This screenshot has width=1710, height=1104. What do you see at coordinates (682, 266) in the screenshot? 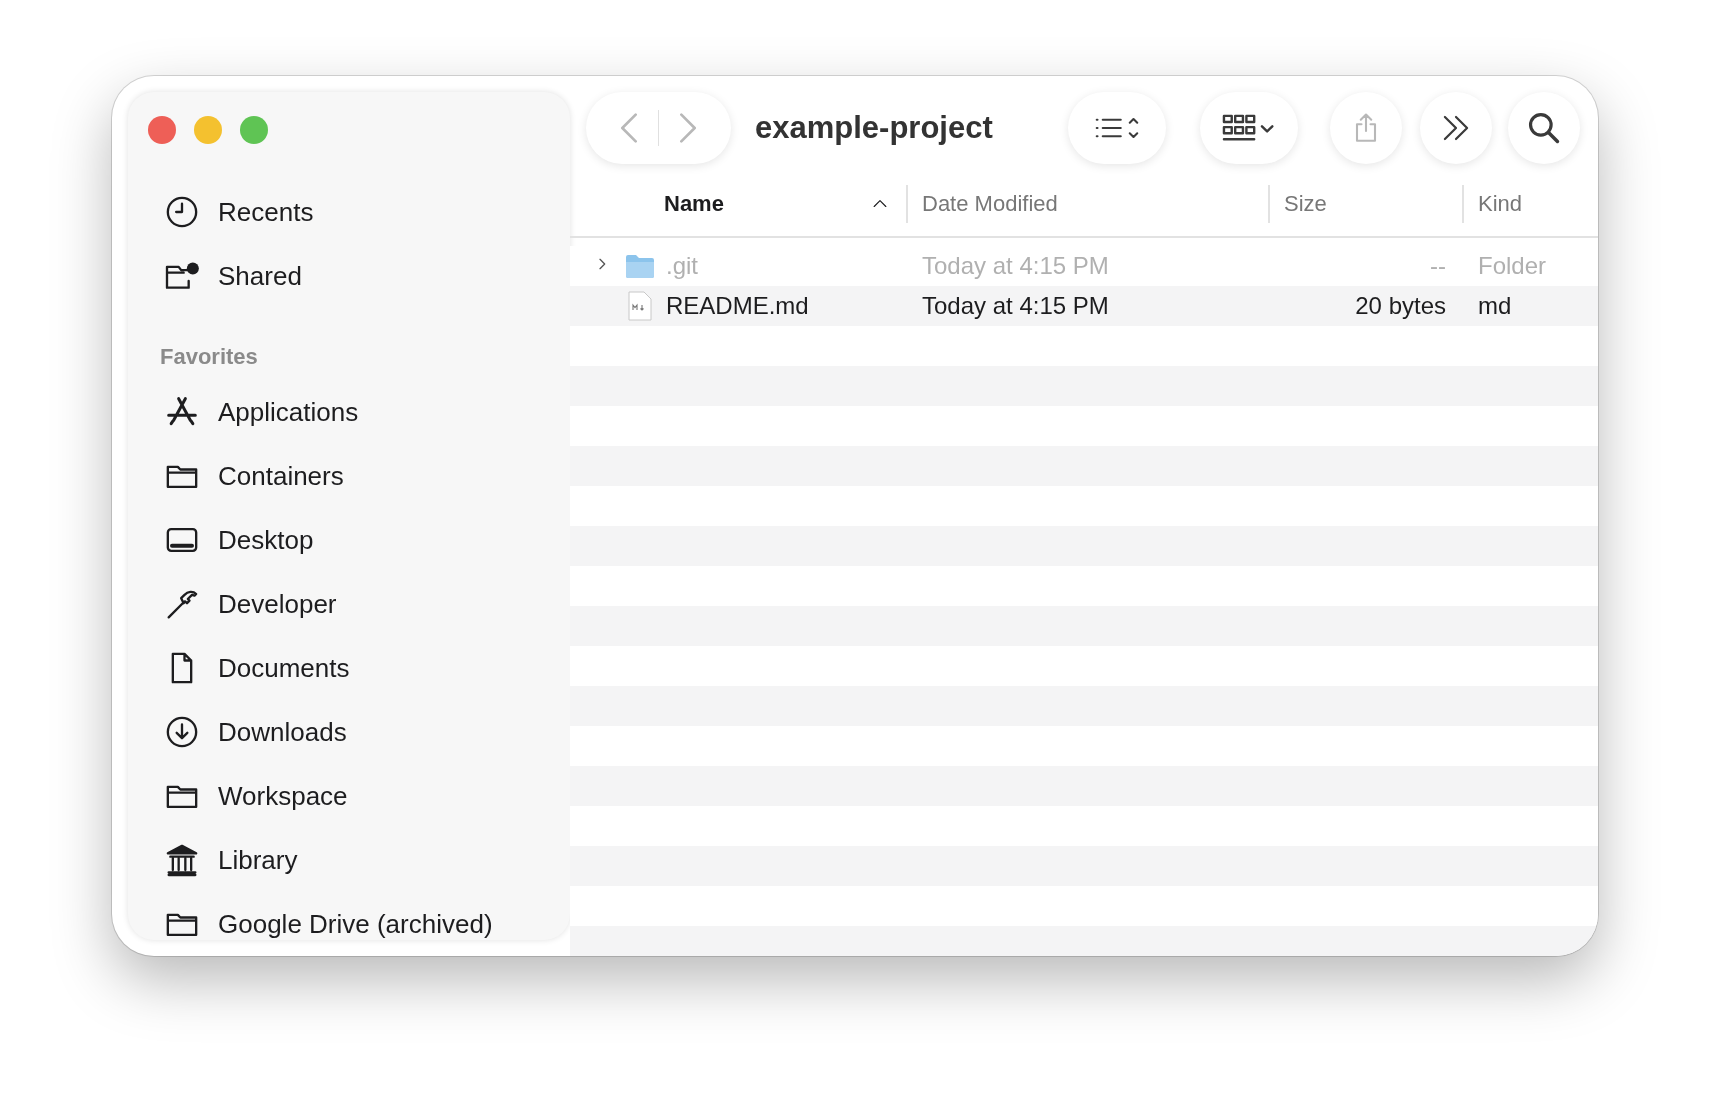
I see `file-name: .git` at bounding box center [682, 266].